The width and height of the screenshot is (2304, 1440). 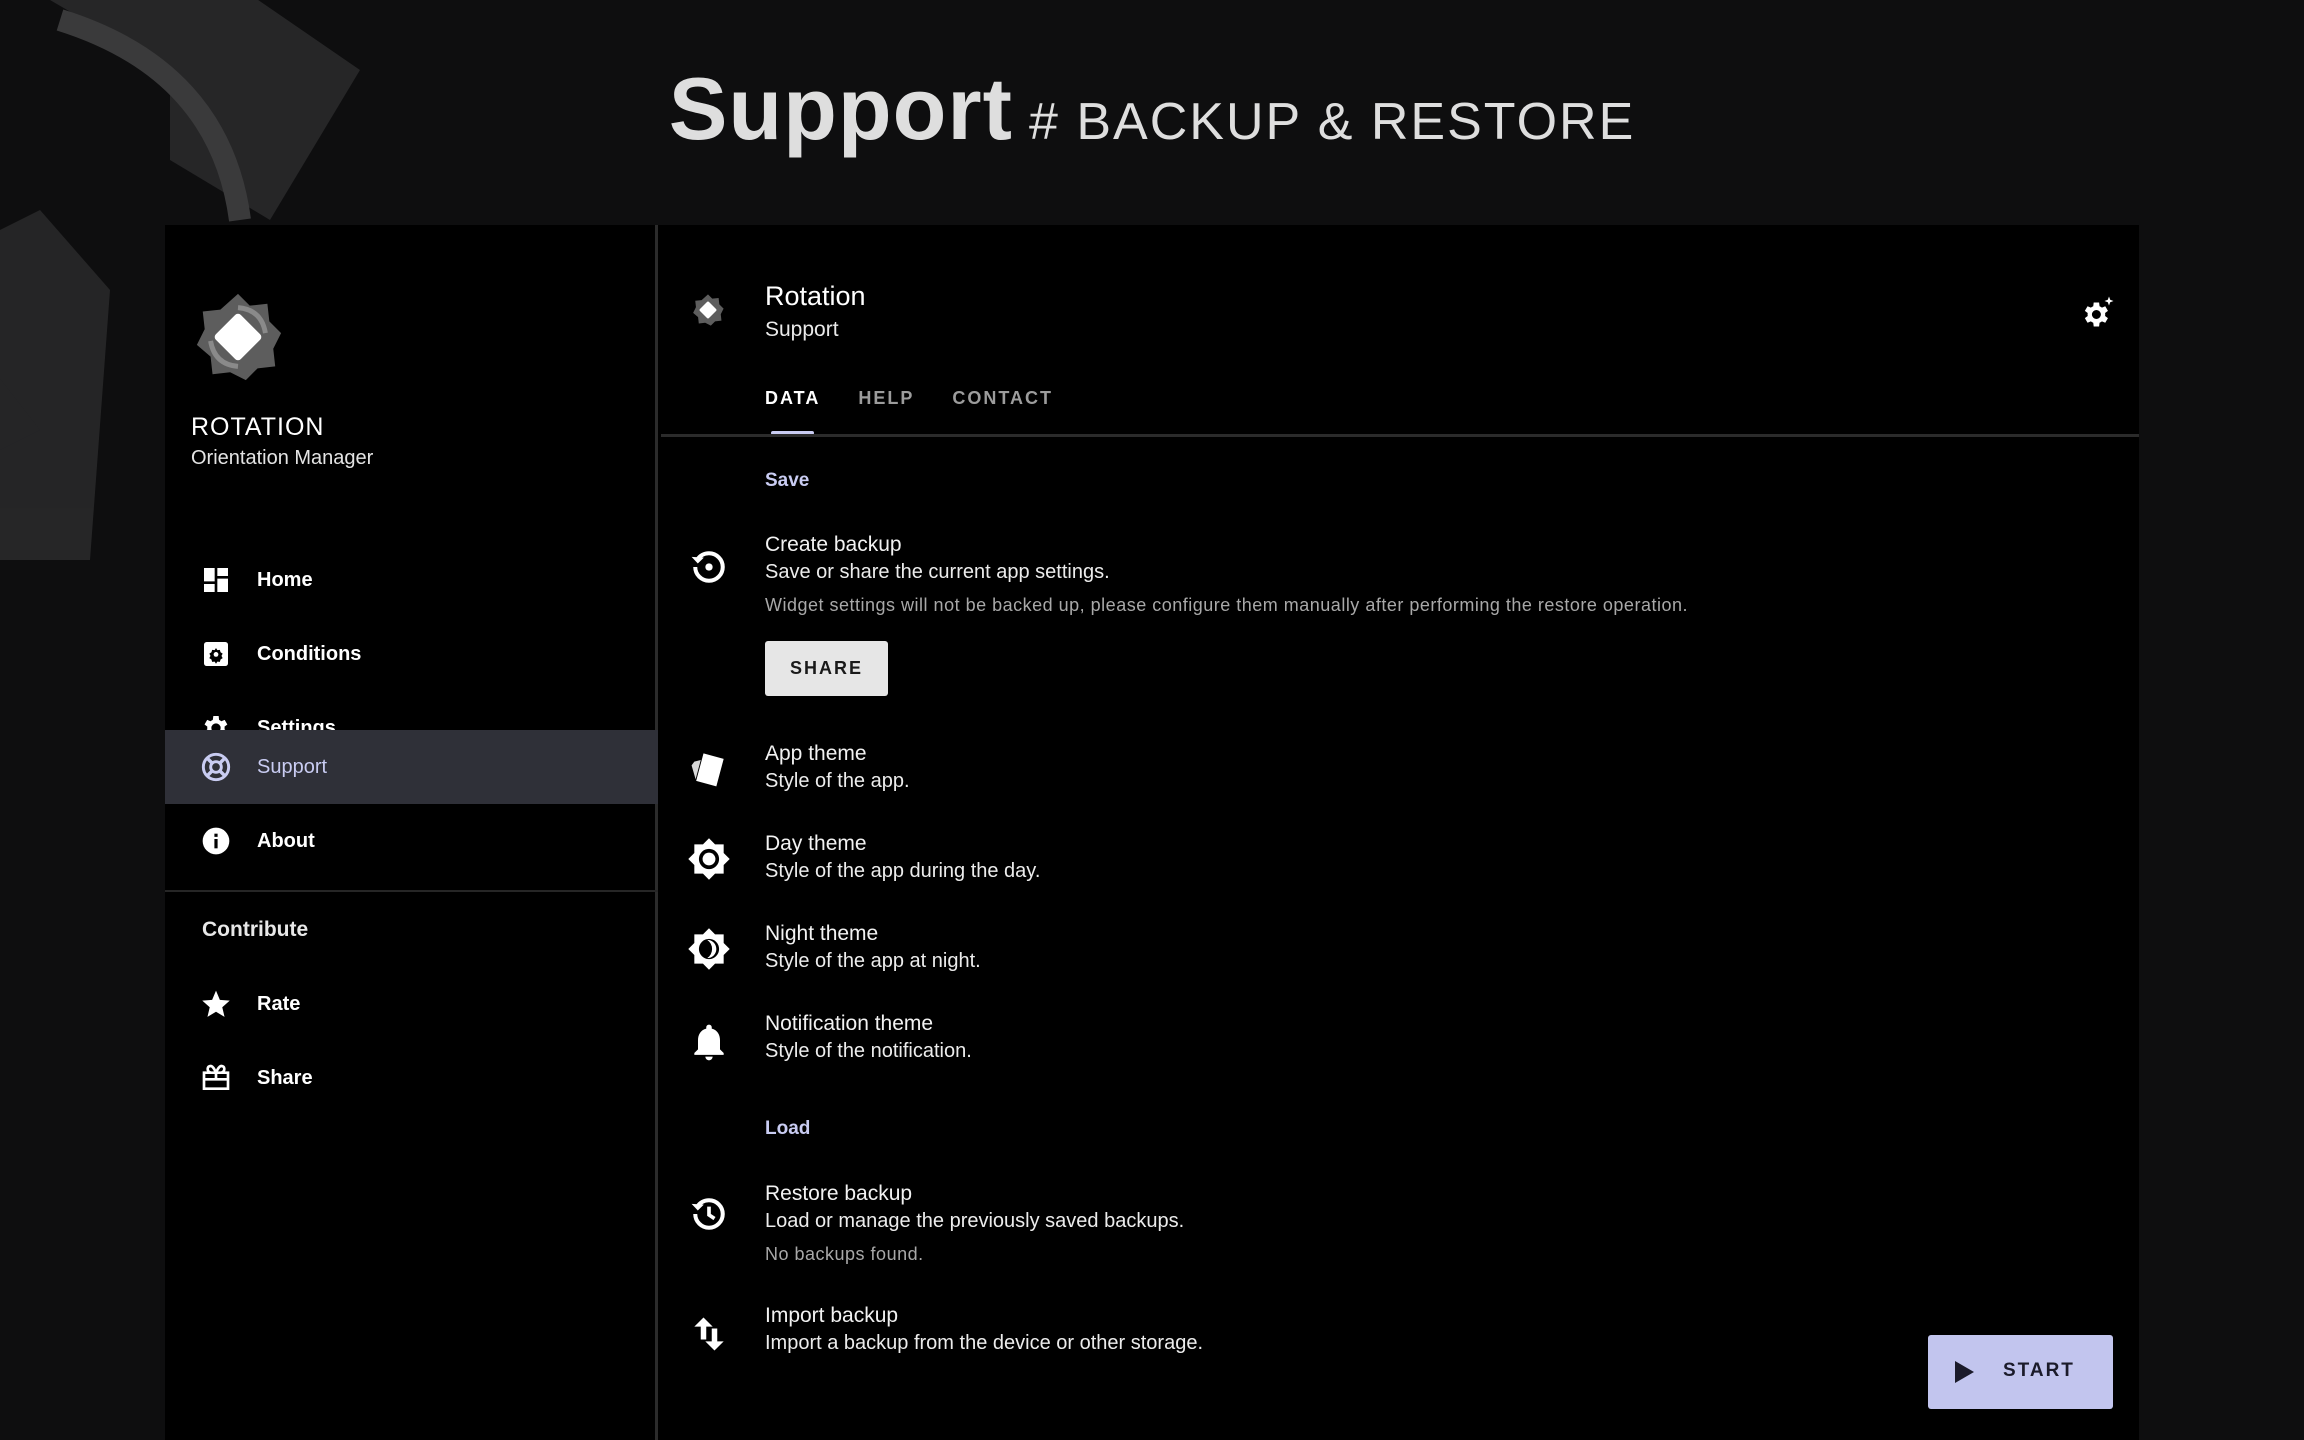 I want to click on night-brightness-icon, so click(x=709, y=949).